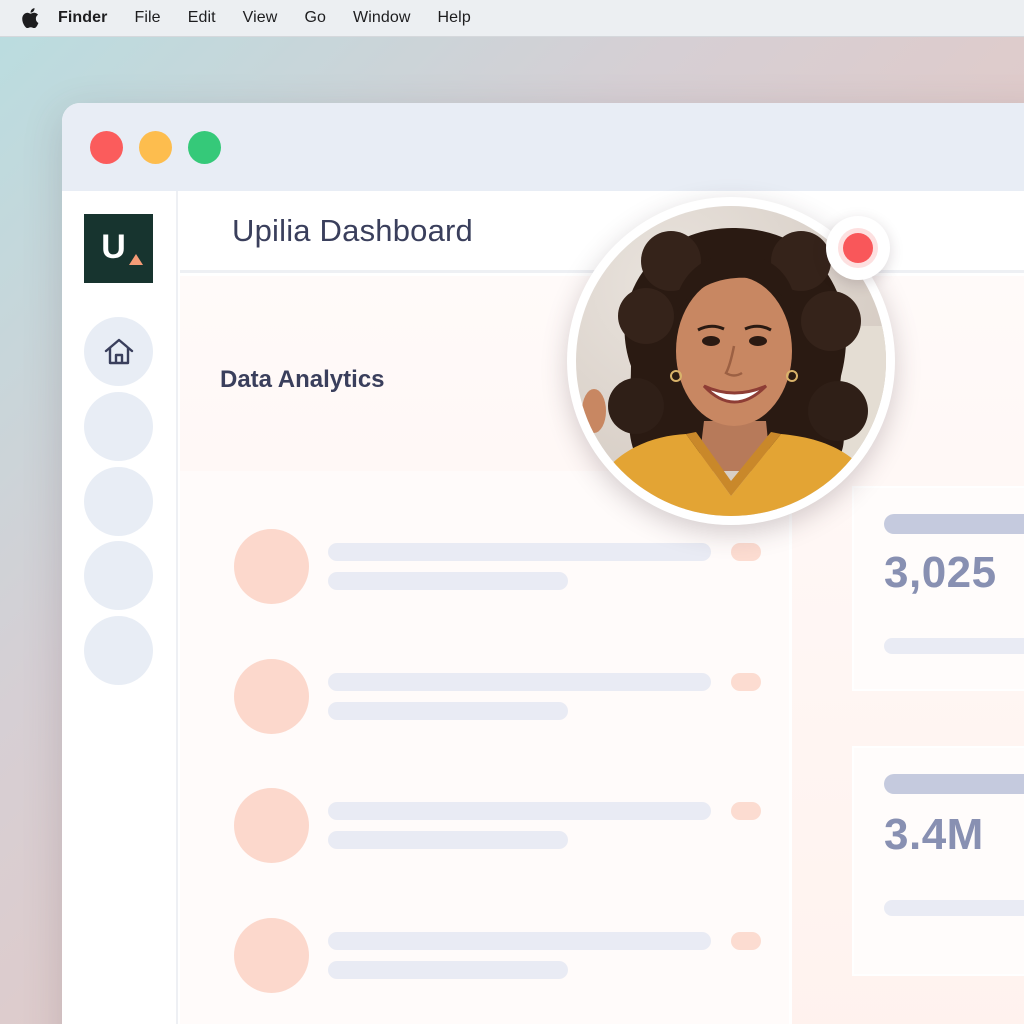 This screenshot has height=1024, width=1024. What do you see at coordinates (113, 247) in the screenshot?
I see `logo-letter: U` at bounding box center [113, 247].